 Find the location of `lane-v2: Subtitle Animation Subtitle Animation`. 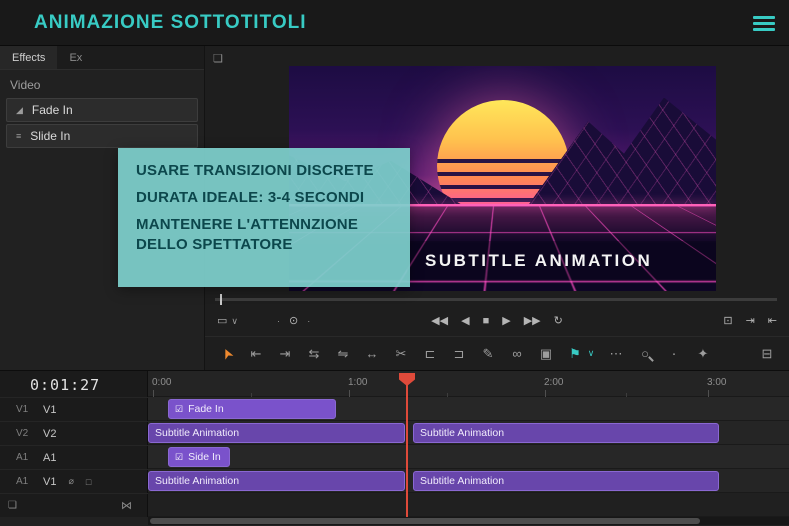

lane-v2: Subtitle Animation Subtitle Animation is located at coordinates (468, 433).